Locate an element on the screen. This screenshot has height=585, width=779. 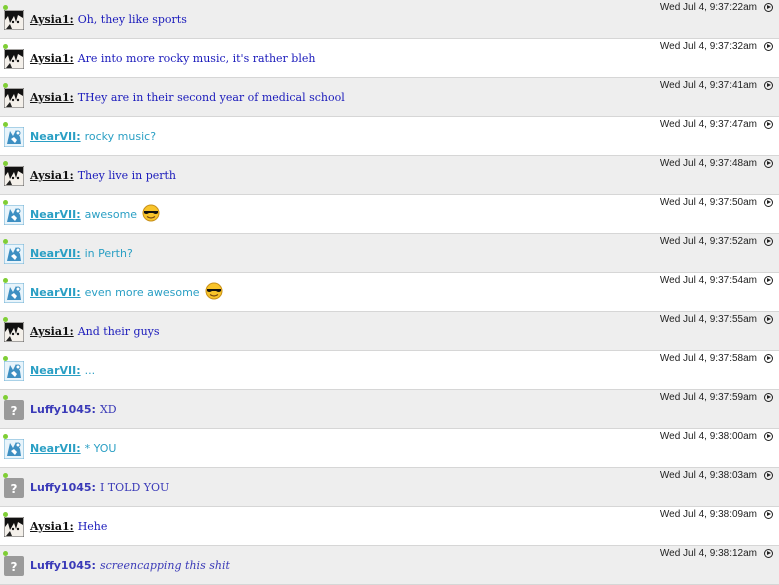
message-timestamp: Wed Jul 4, 9:37:32am is located at coordinates (708, 46).